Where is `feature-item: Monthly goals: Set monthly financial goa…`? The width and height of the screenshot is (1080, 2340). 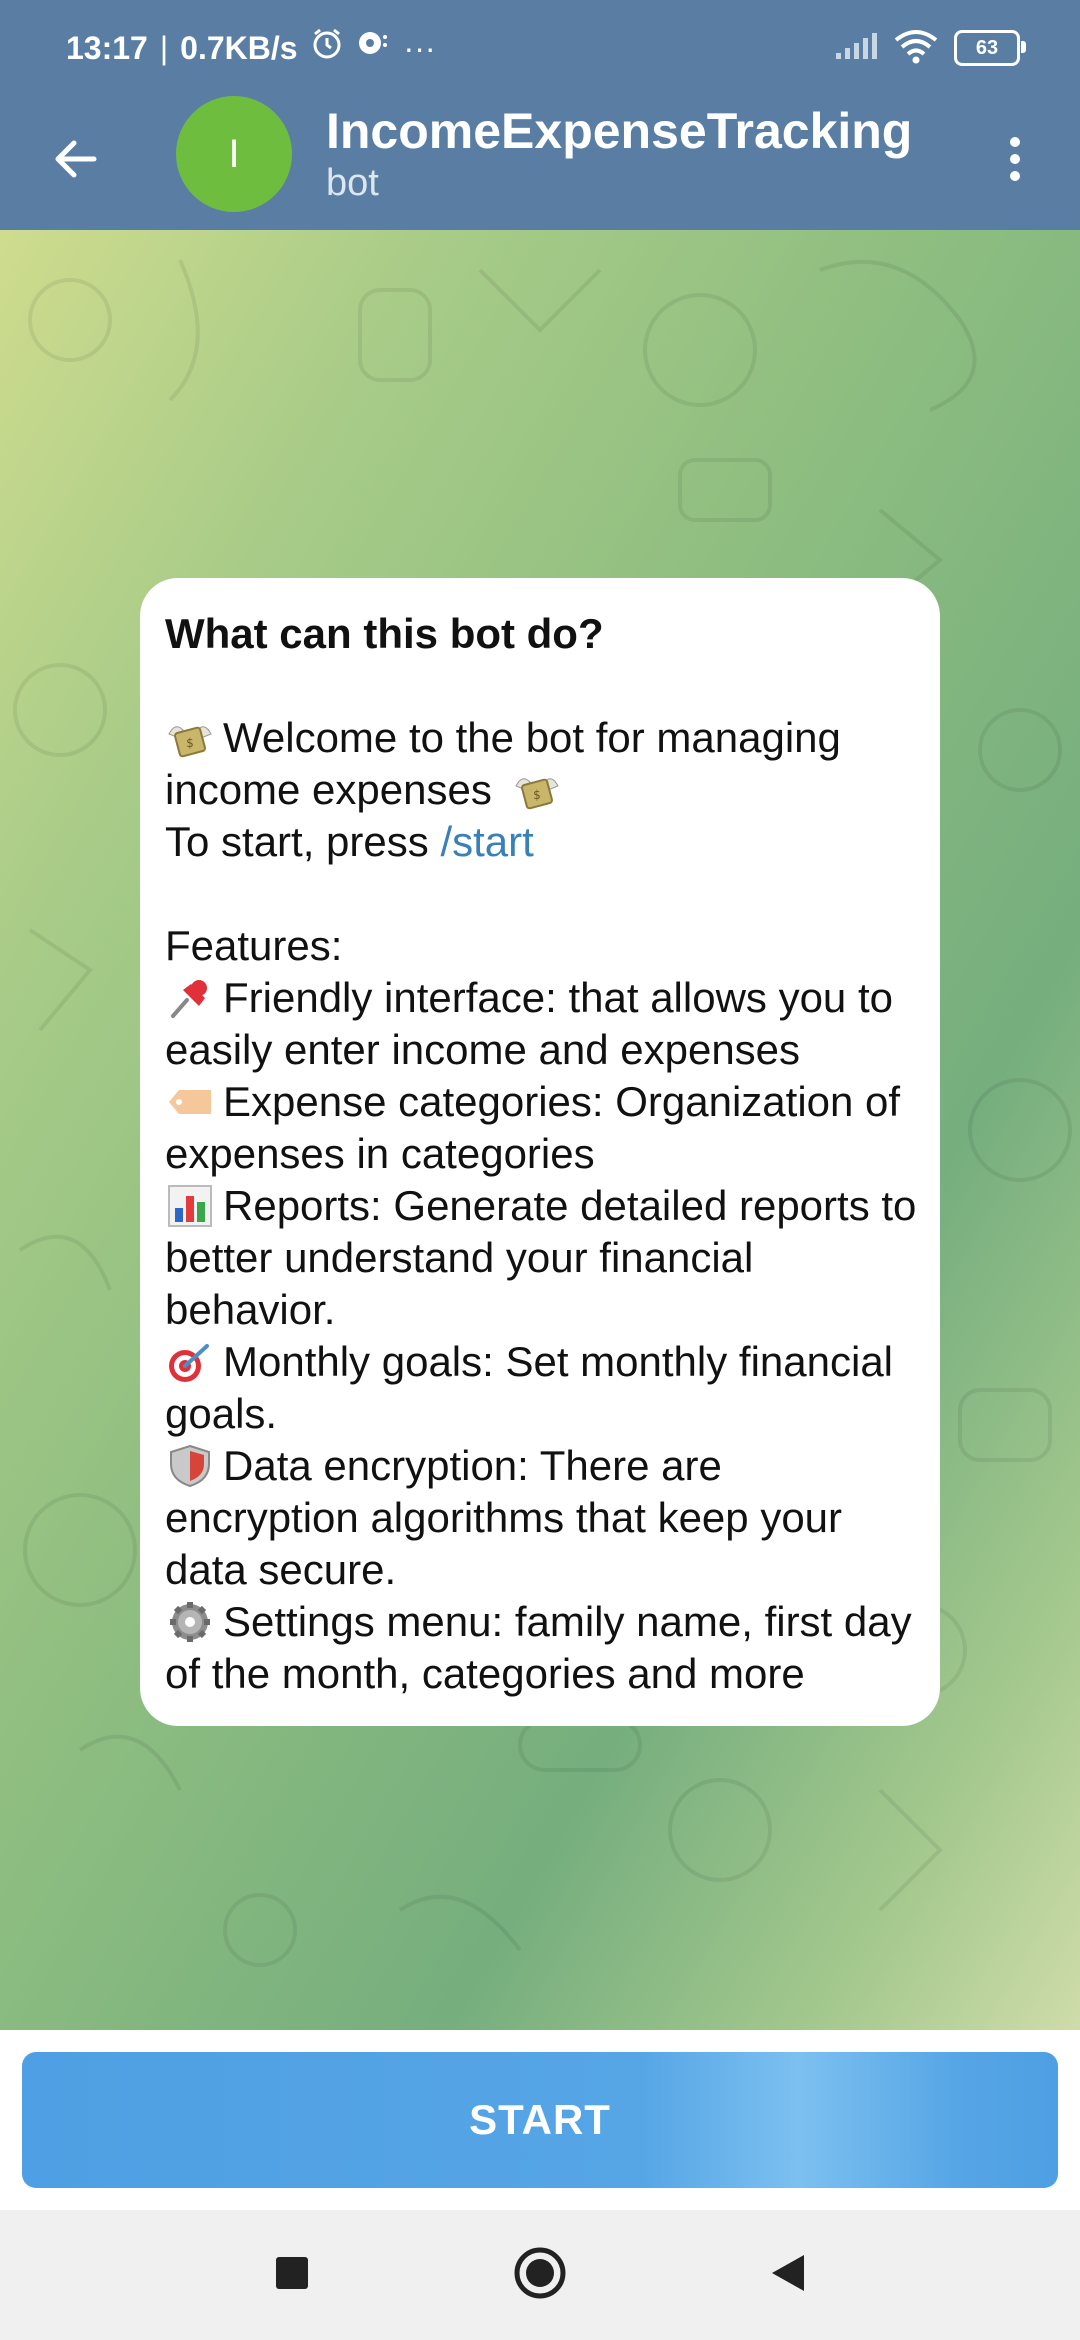 feature-item: Monthly goals: Set monthly financial goa… is located at coordinates (541, 1388).